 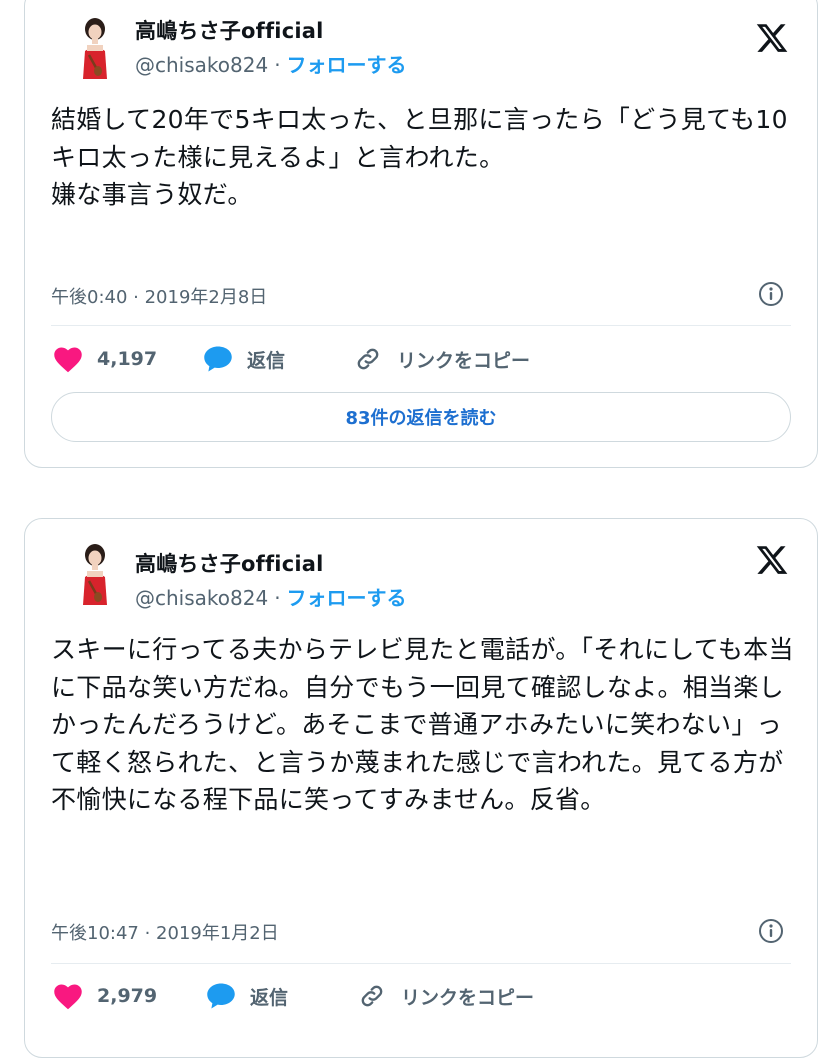 I want to click on like-button: 4,197, so click(x=105, y=359).